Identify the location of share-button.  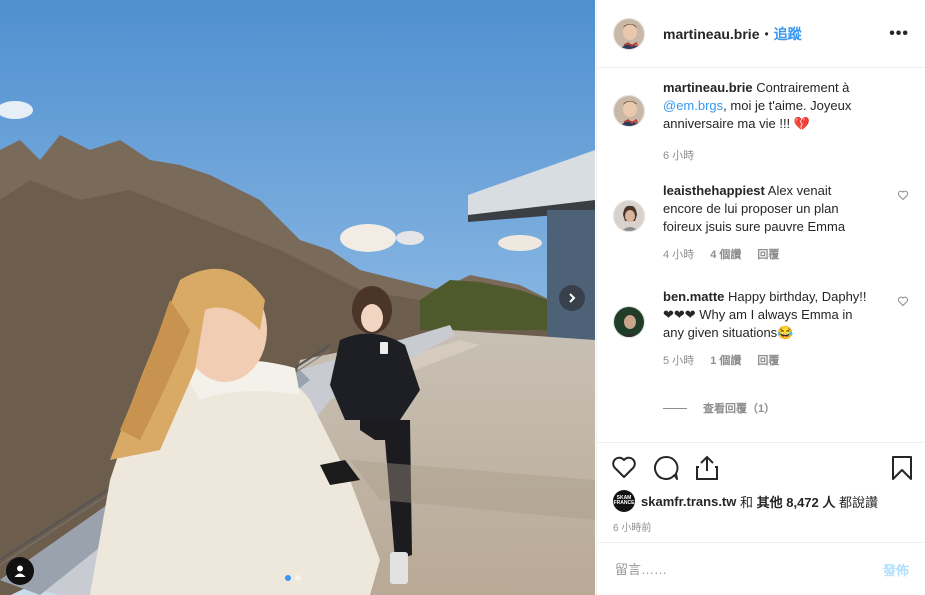
(707, 470).